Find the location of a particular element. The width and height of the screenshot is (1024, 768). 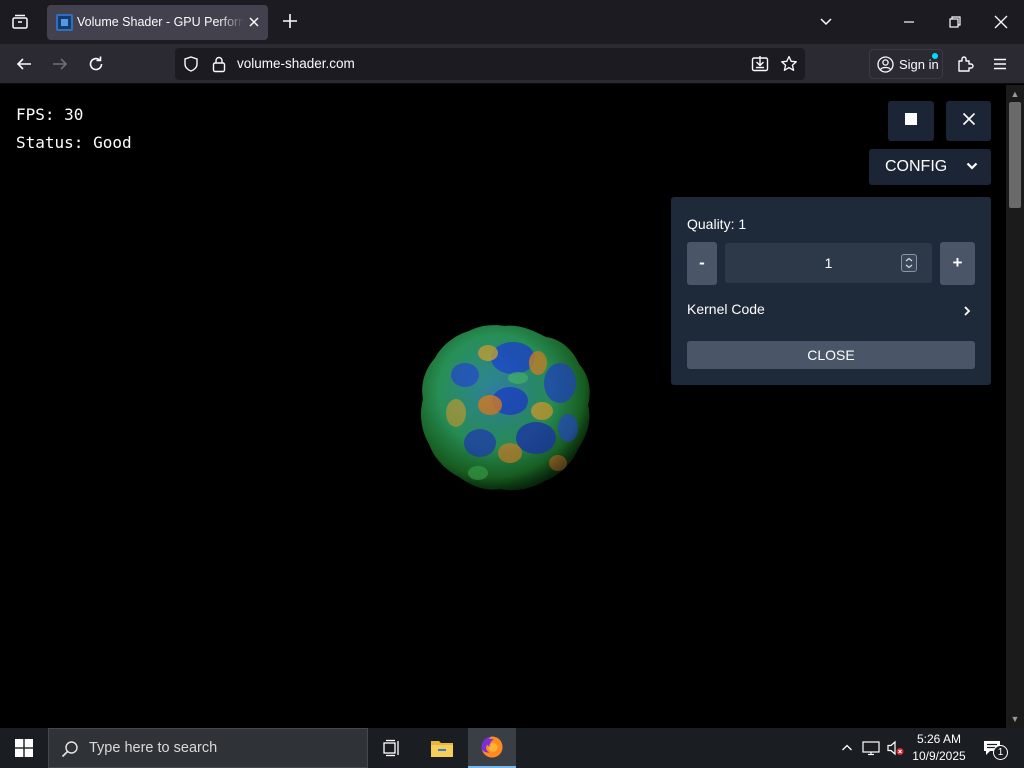

save-page-icon is located at coordinates (760, 66).